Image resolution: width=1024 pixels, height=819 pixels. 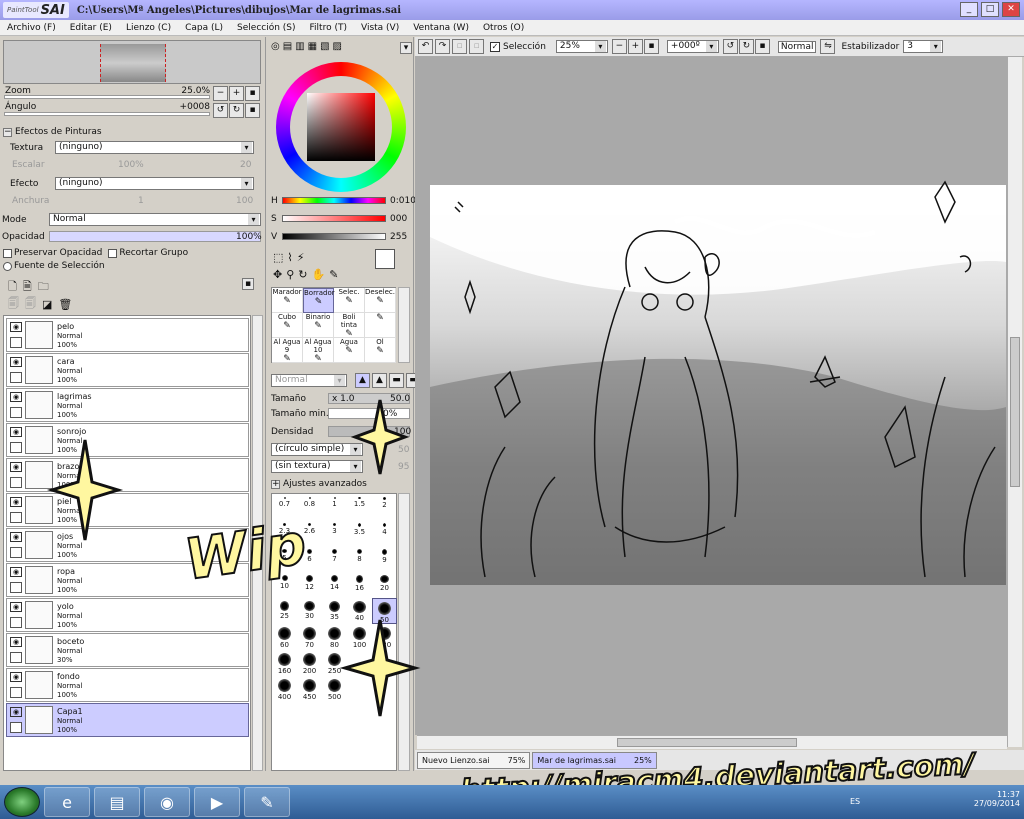 What do you see at coordinates (318, 325) in the screenshot?
I see `brush-preset: Binario ✎` at bounding box center [318, 325].